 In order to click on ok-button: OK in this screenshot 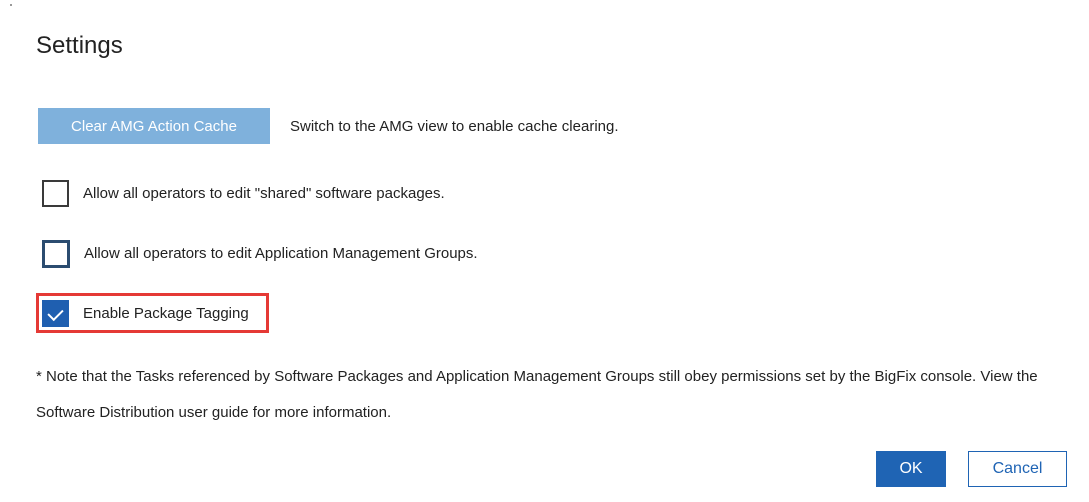, I will do `click(911, 469)`.